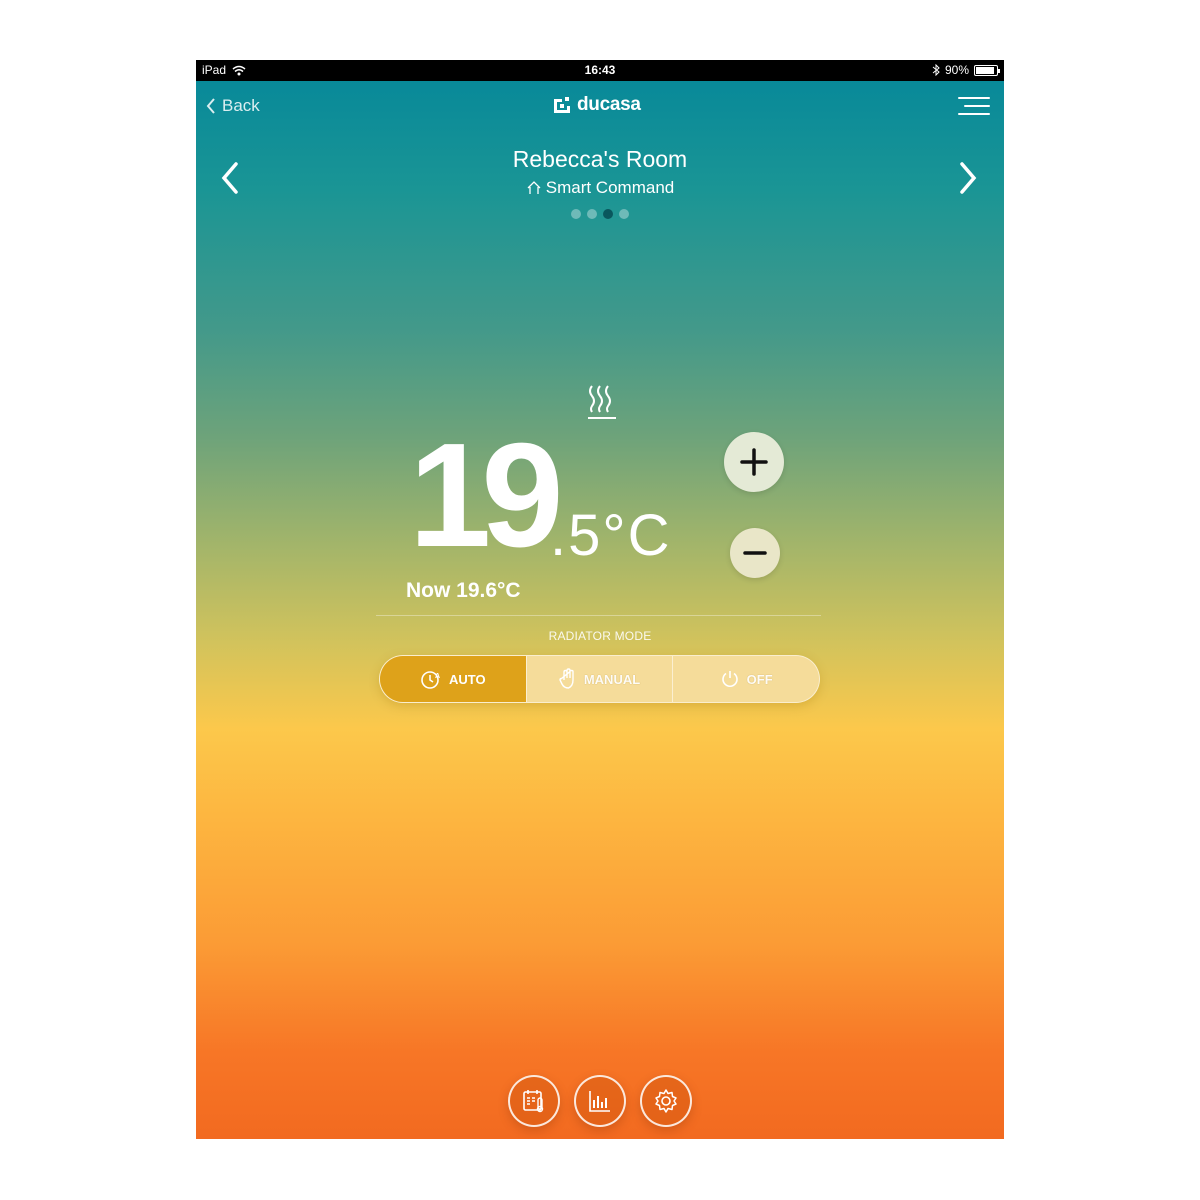 This screenshot has height=1200, width=1200. I want to click on increase-temperature-button, so click(754, 462).